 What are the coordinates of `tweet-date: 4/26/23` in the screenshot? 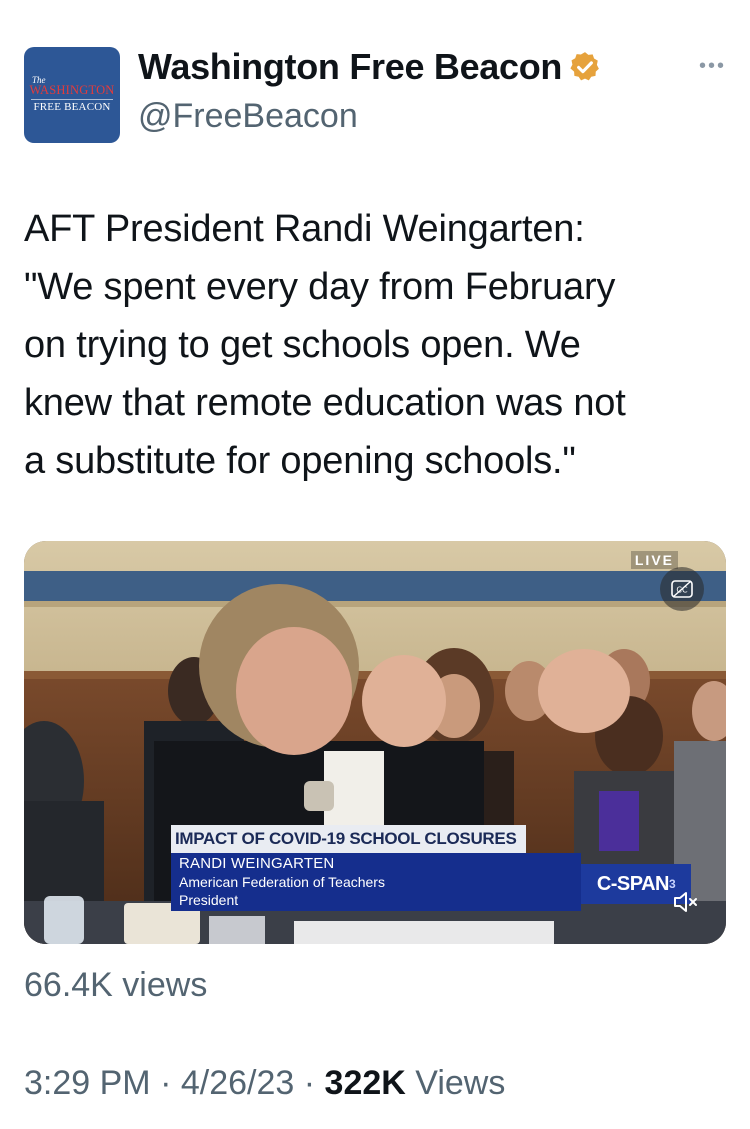 It's located at (237, 1083).